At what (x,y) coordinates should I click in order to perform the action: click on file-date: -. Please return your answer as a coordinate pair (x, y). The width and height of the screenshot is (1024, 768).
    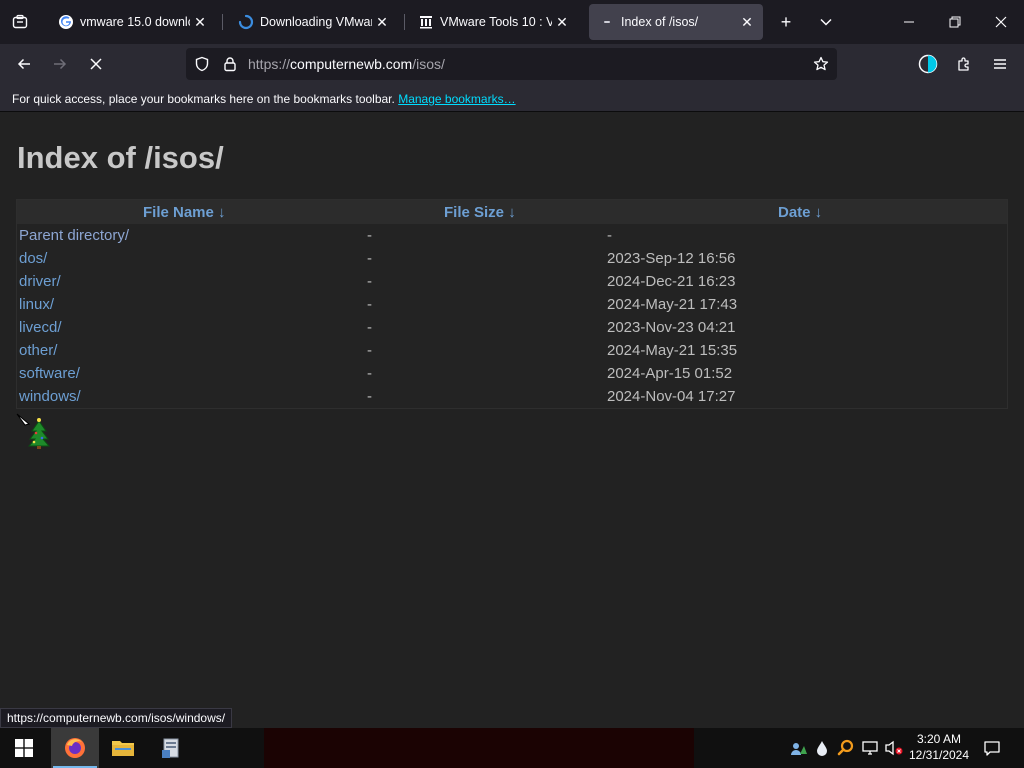
    Looking at the image, I should click on (609, 235).